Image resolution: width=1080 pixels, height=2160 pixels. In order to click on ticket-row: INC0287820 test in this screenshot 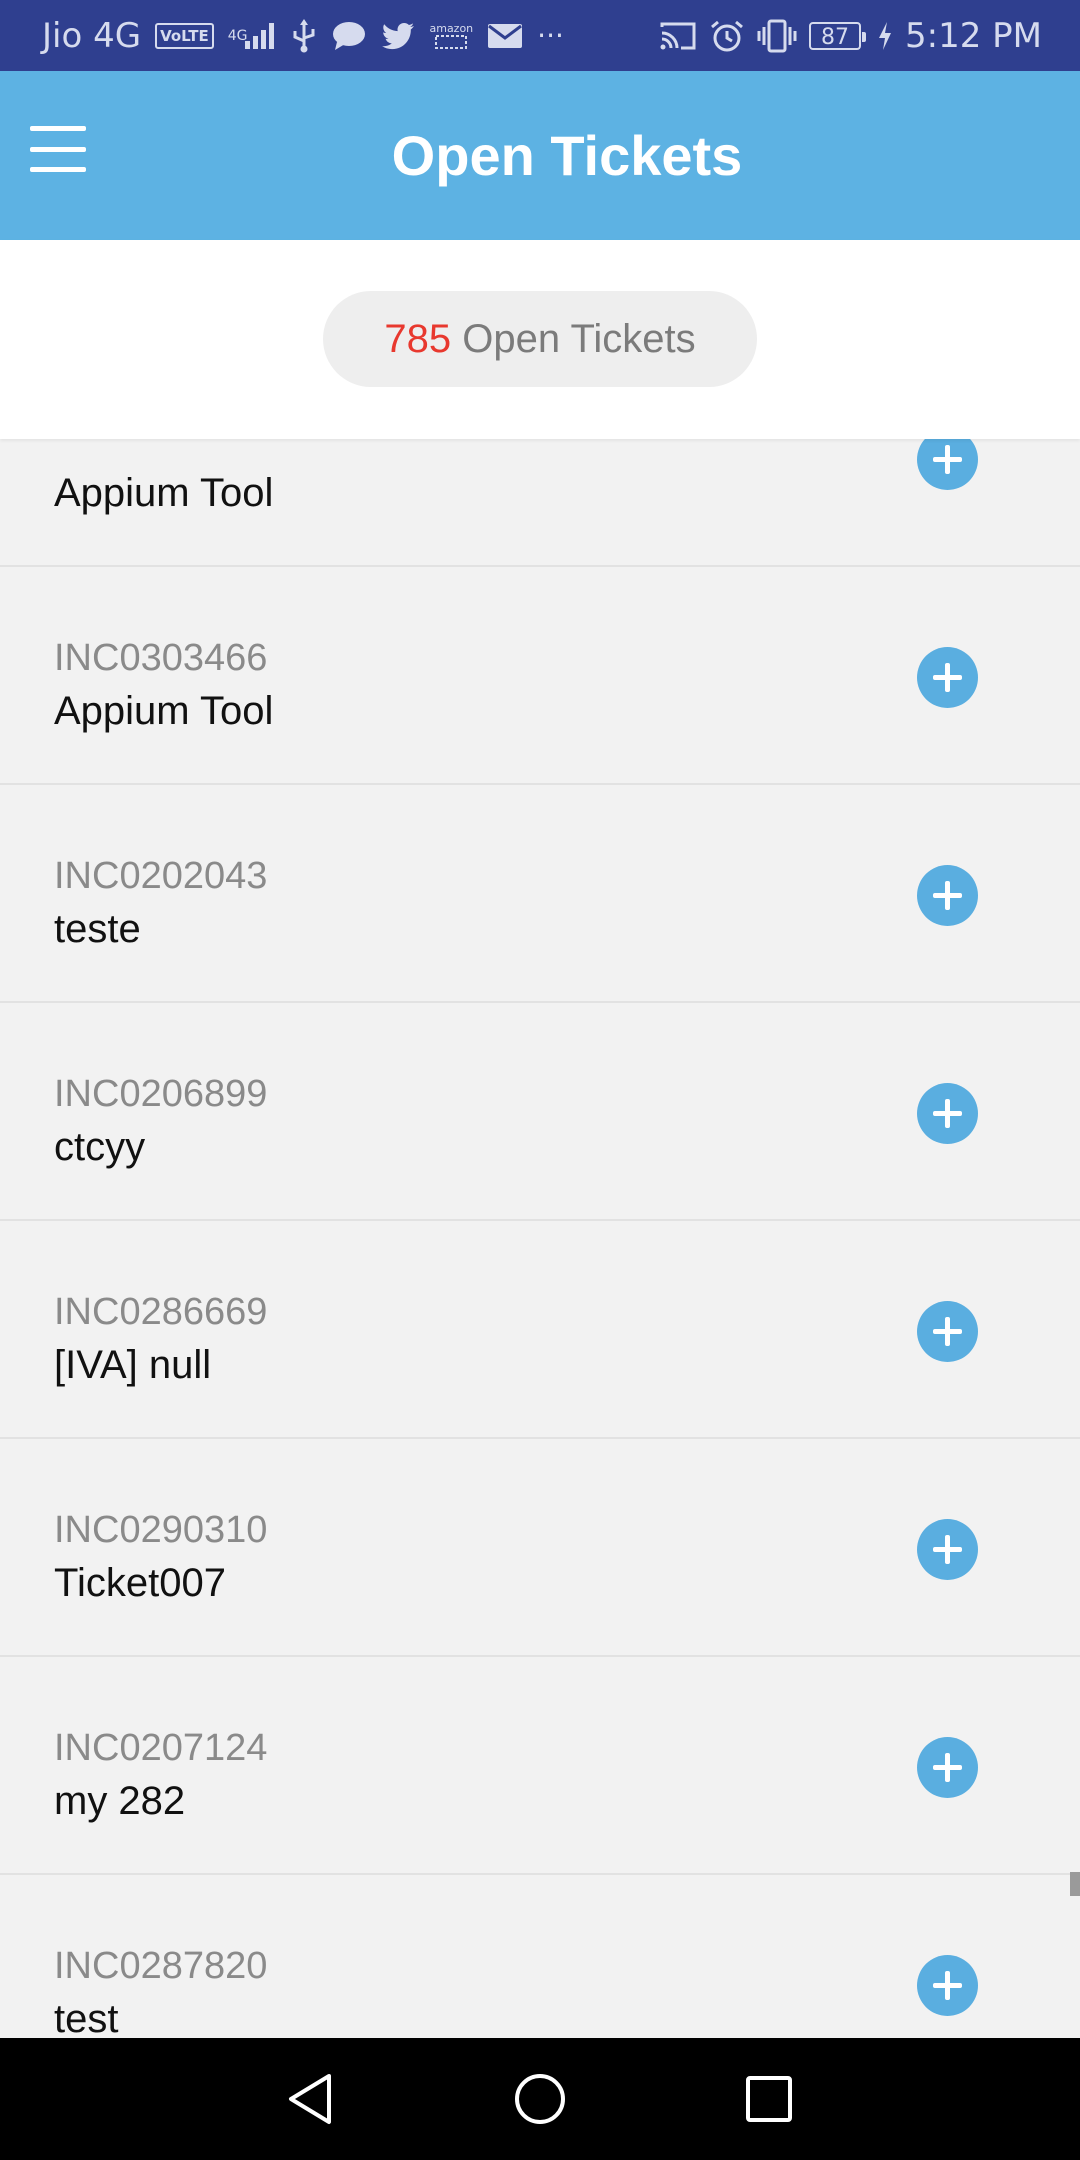, I will do `click(540, 1956)`.